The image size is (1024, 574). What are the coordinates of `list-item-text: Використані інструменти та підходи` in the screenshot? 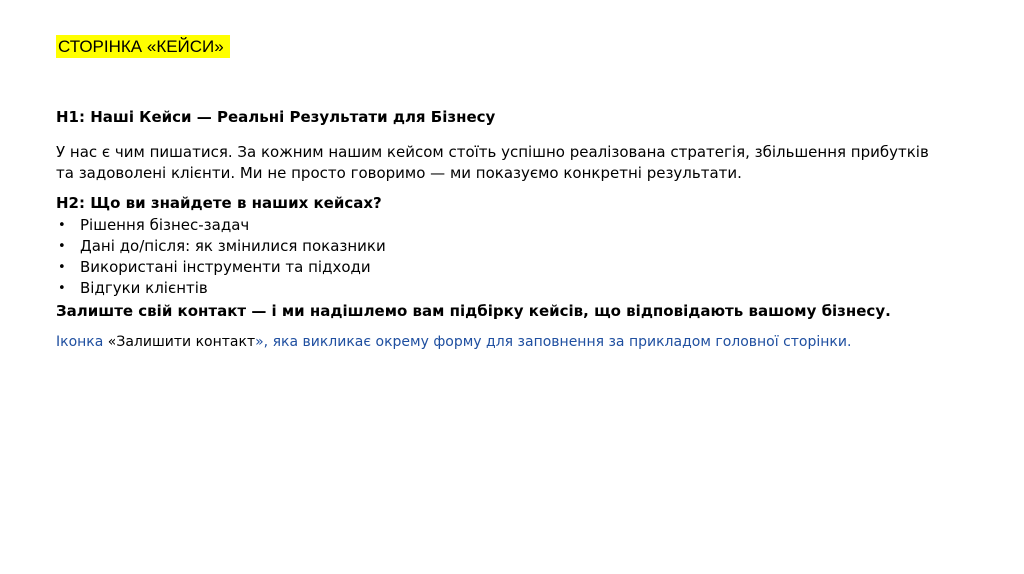 It's located at (225, 267).